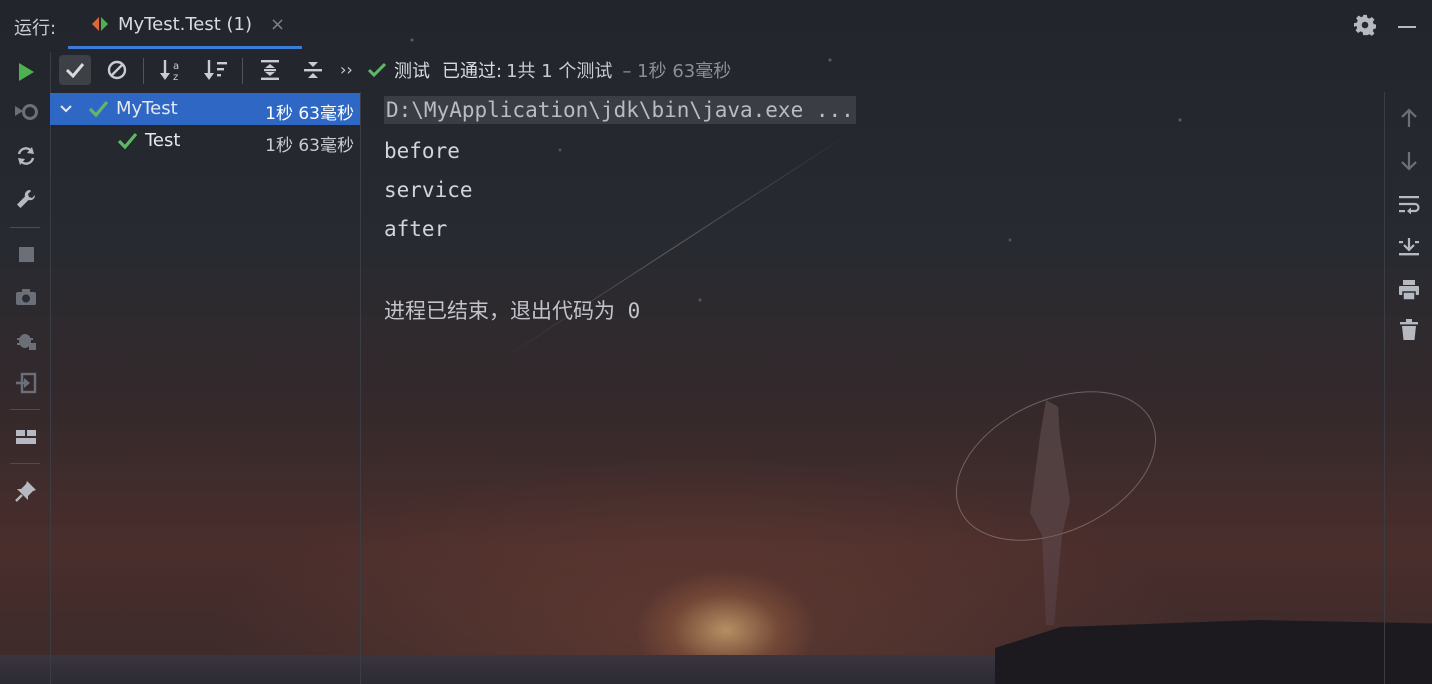 The width and height of the screenshot is (1432, 684). What do you see at coordinates (277, 24) in the screenshot?
I see `close-icon: ×` at bounding box center [277, 24].